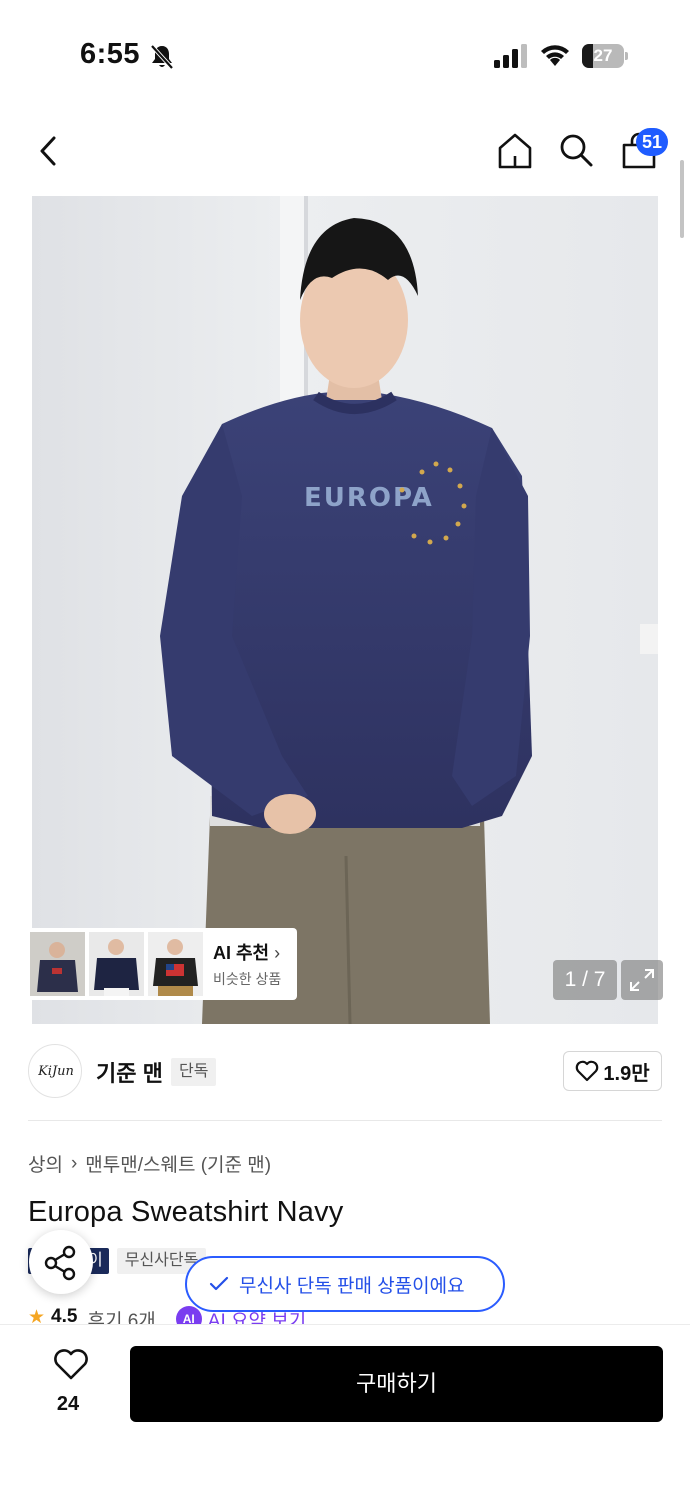  Describe the element at coordinates (247, 979) in the screenshot. I see `ai-recommend-subtitle: 비슷한 상품` at that location.